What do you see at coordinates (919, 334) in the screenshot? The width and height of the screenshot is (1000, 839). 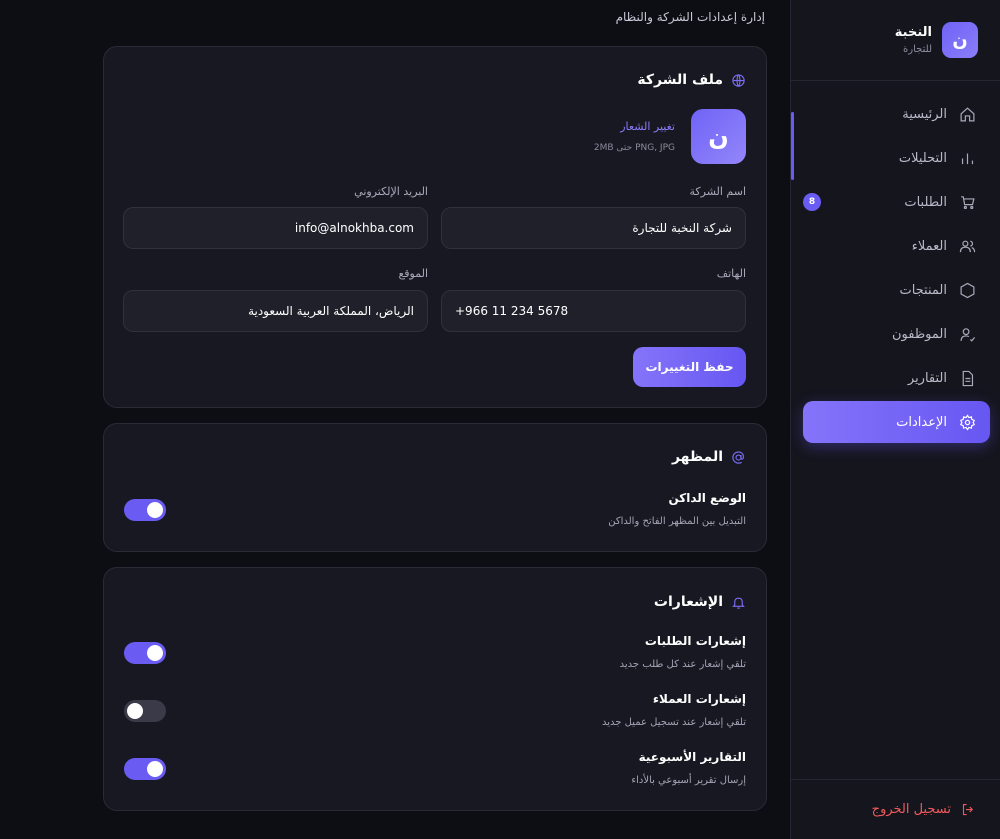 I see `sidebar-item-label: الموظفون` at bounding box center [919, 334].